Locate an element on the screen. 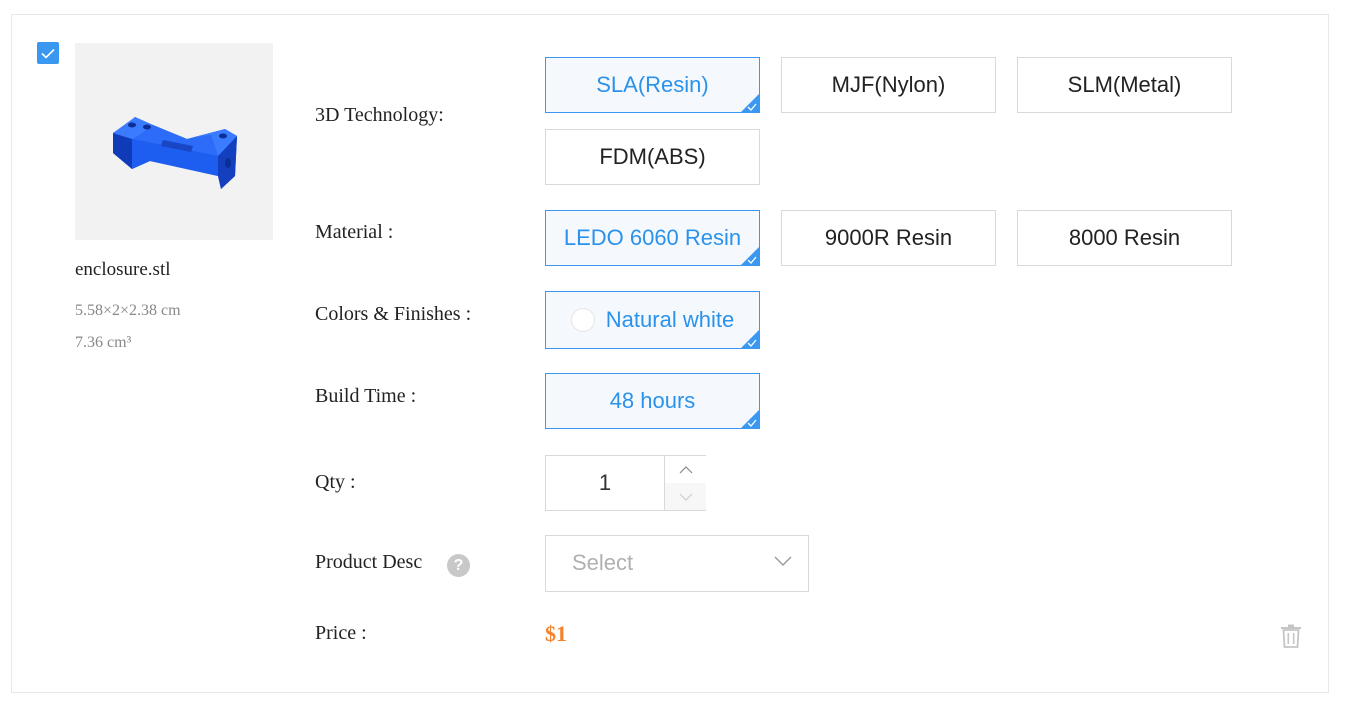 This screenshot has width=1345, height=708. material-option-8000: 8000 Resin is located at coordinates (1124, 238).